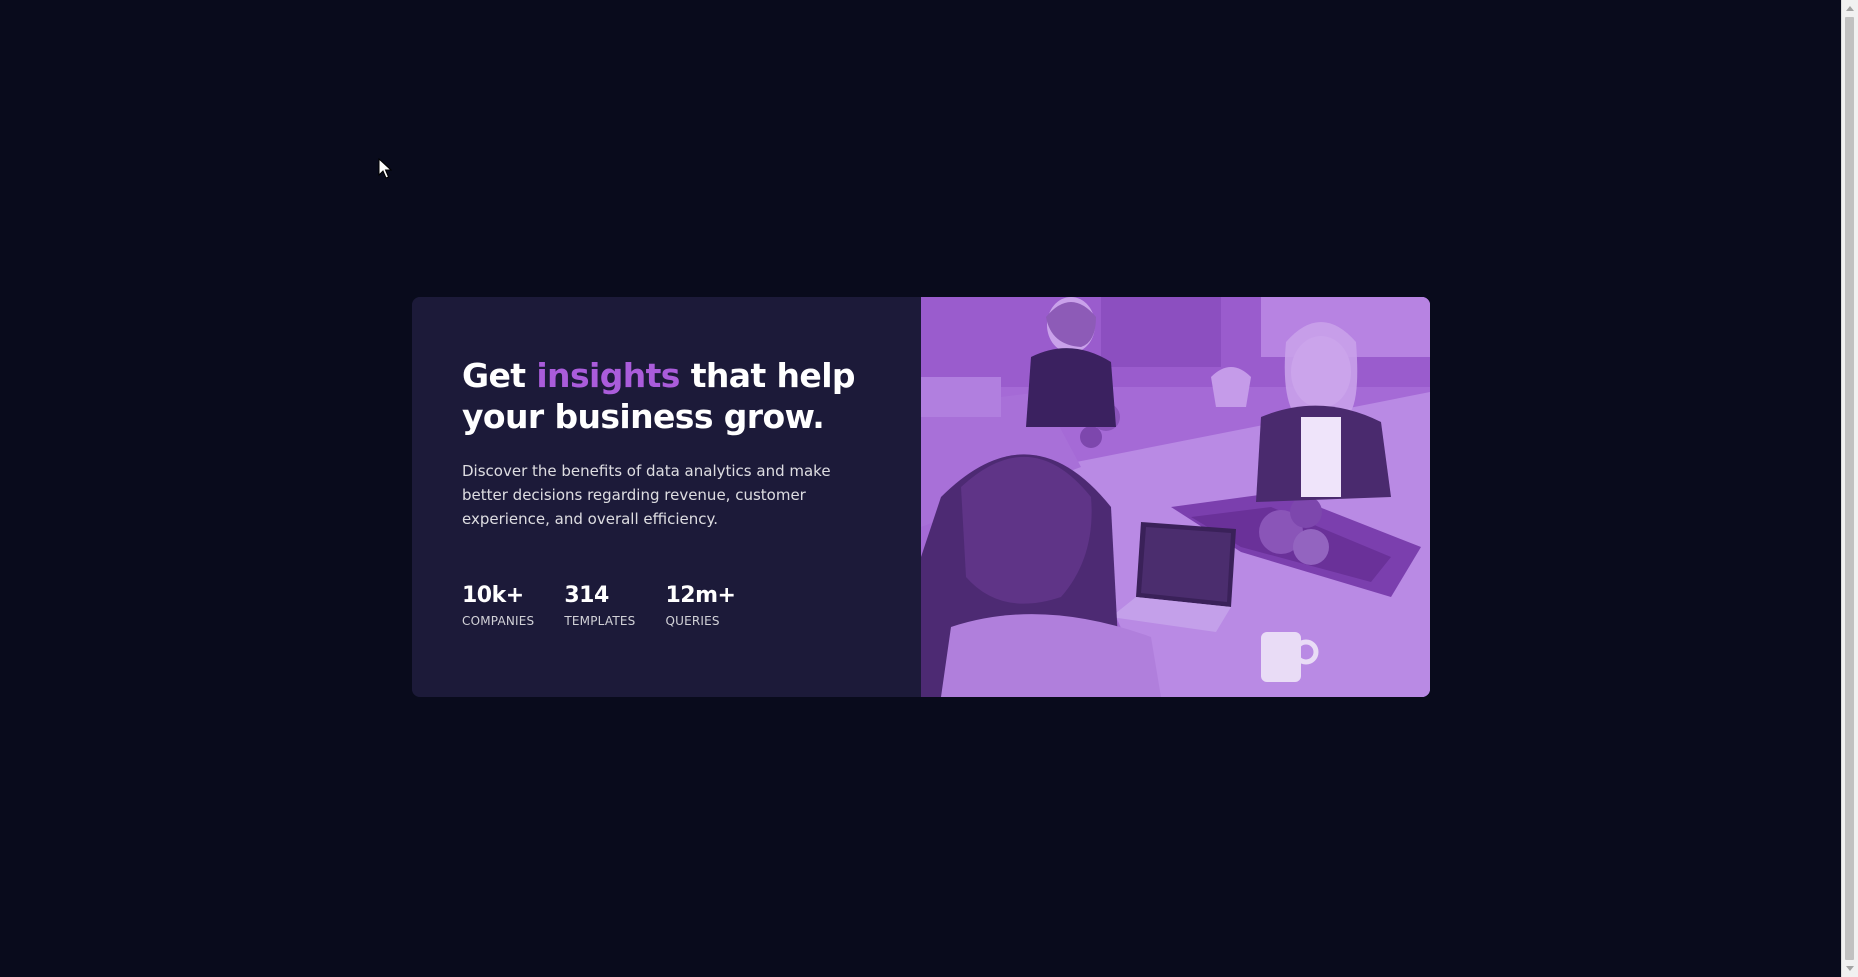  I want to click on stat-queries: 12m+ QUERIES, so click(700, 606).